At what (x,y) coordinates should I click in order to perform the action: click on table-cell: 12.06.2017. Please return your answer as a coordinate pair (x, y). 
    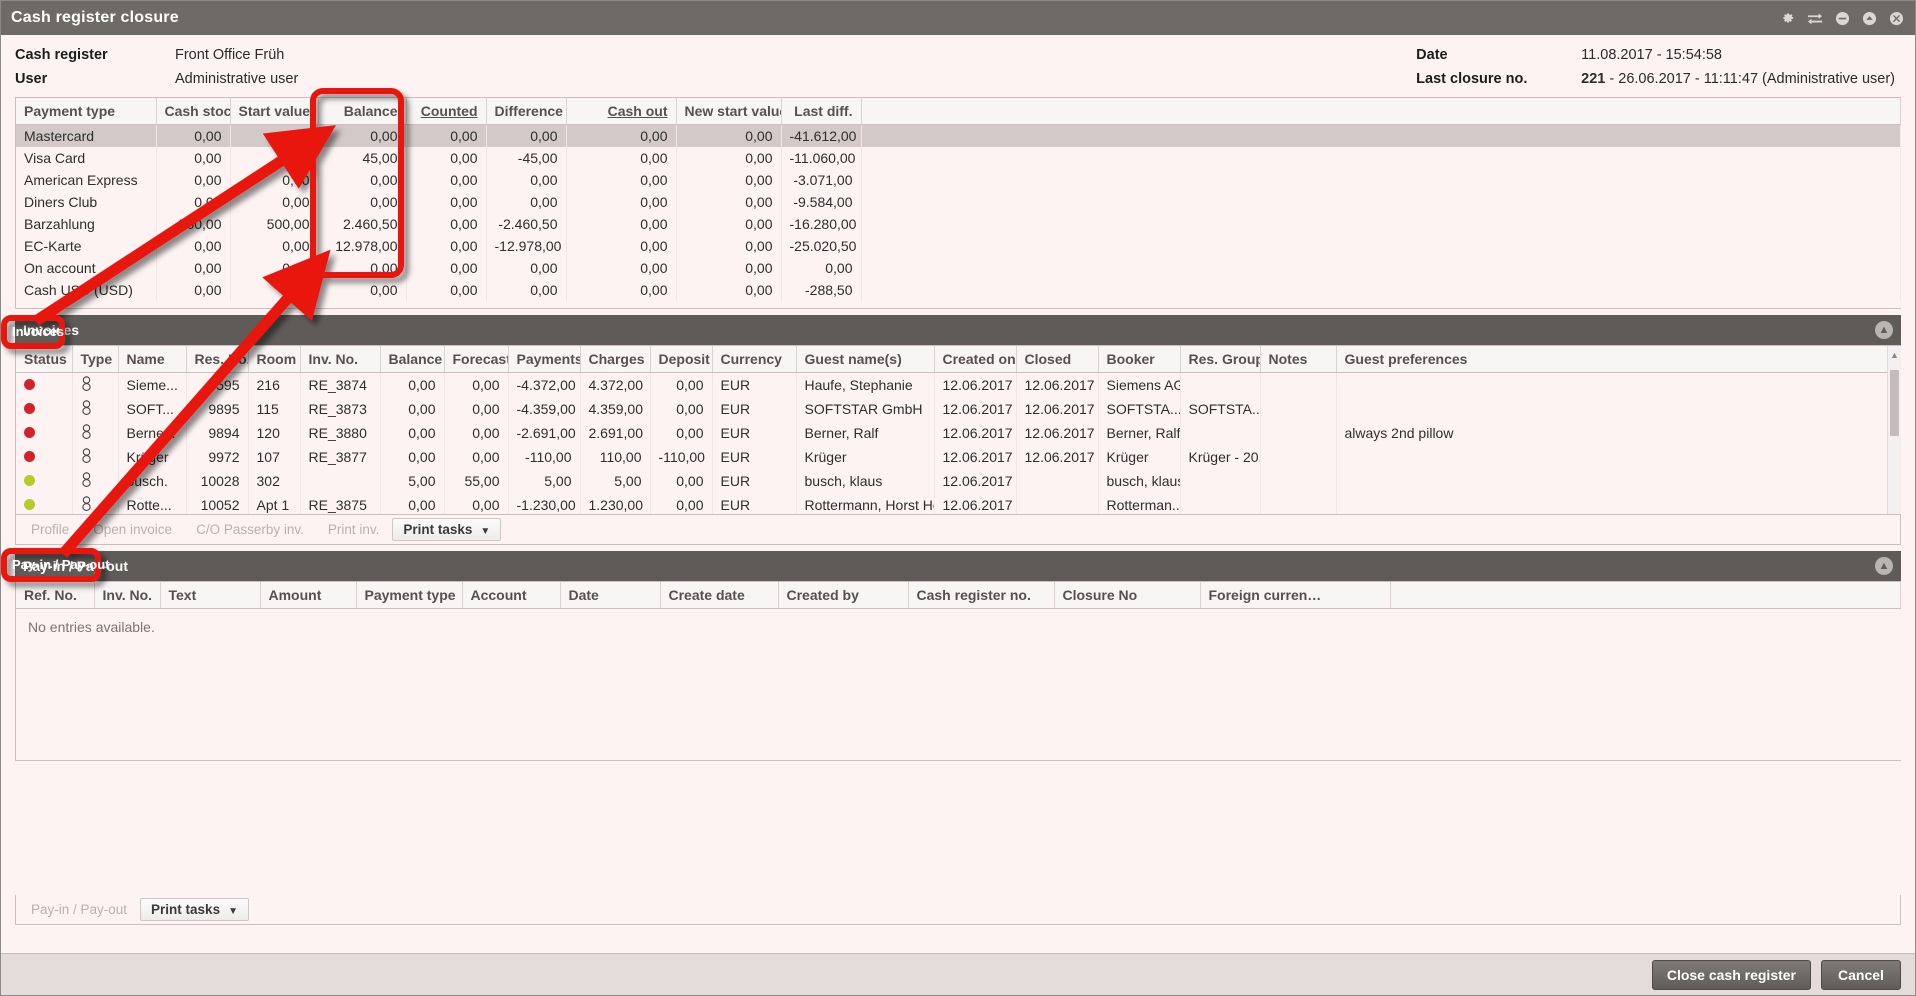
    Looking at the image, I should click on (975, 433).